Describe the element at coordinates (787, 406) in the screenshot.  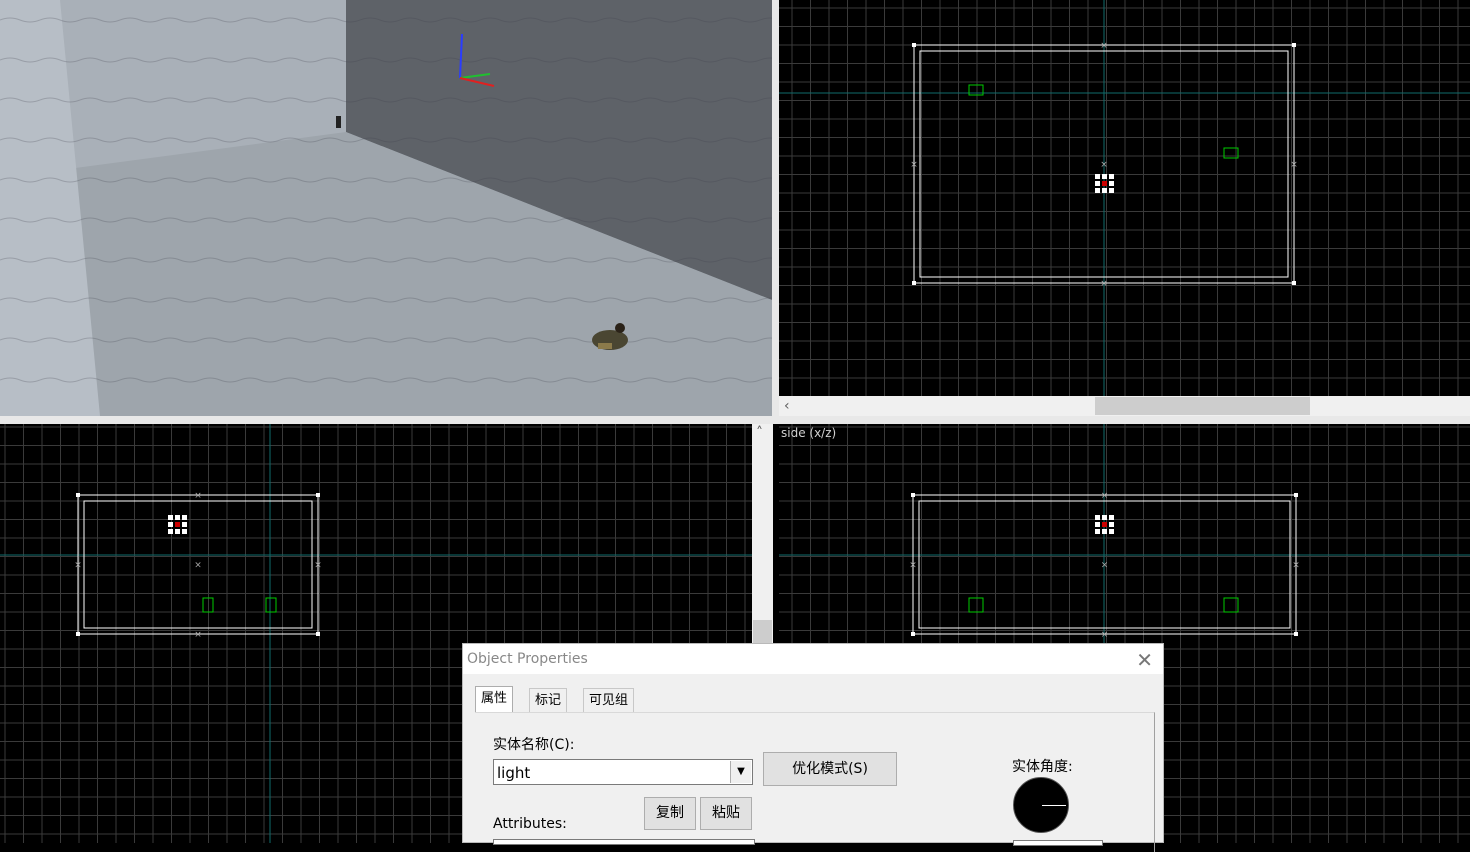
I see `scroll-left-icon: ‹` at that location.